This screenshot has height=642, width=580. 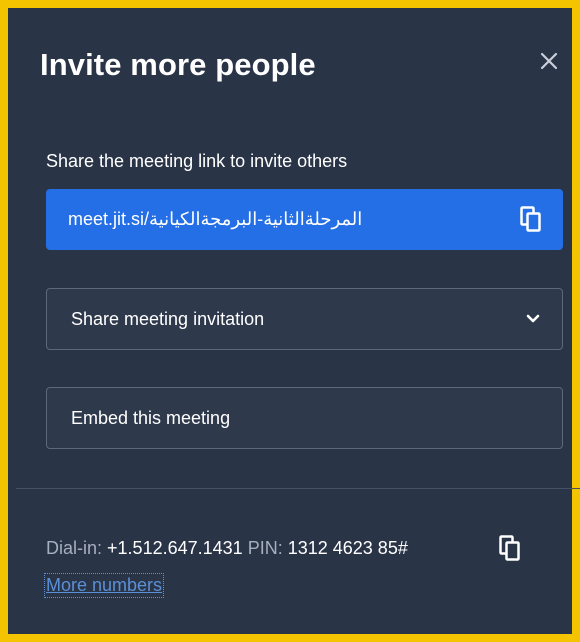 I want to click on pin-value: 1312 4623 85#, so click(x=347, y=548).